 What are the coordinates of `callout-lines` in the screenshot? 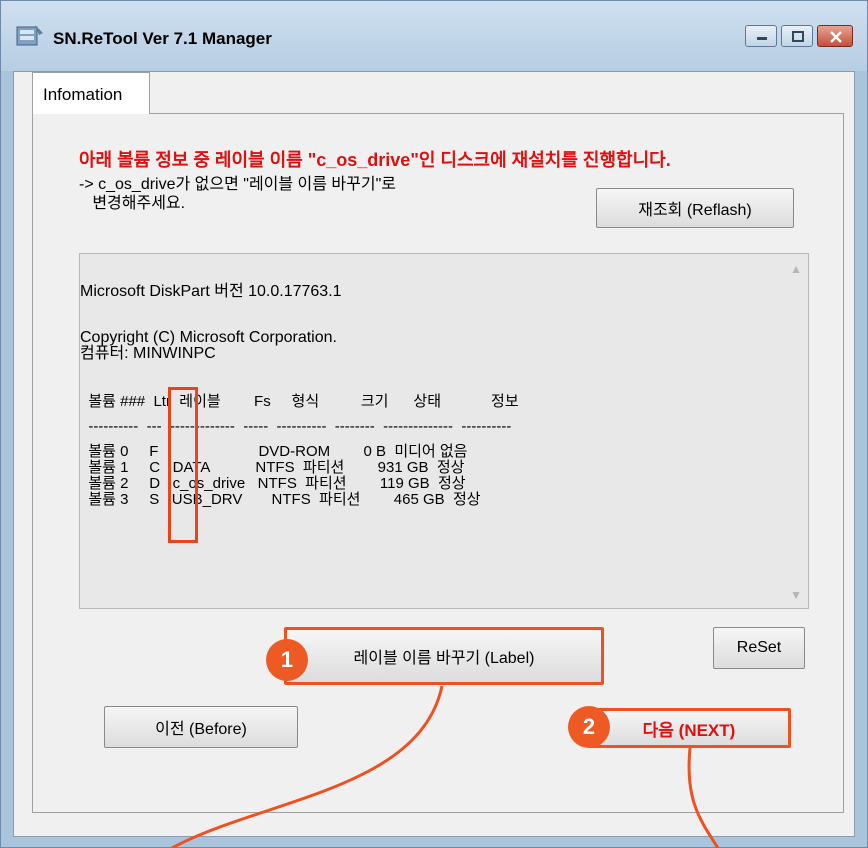 It's located at (445, 766).